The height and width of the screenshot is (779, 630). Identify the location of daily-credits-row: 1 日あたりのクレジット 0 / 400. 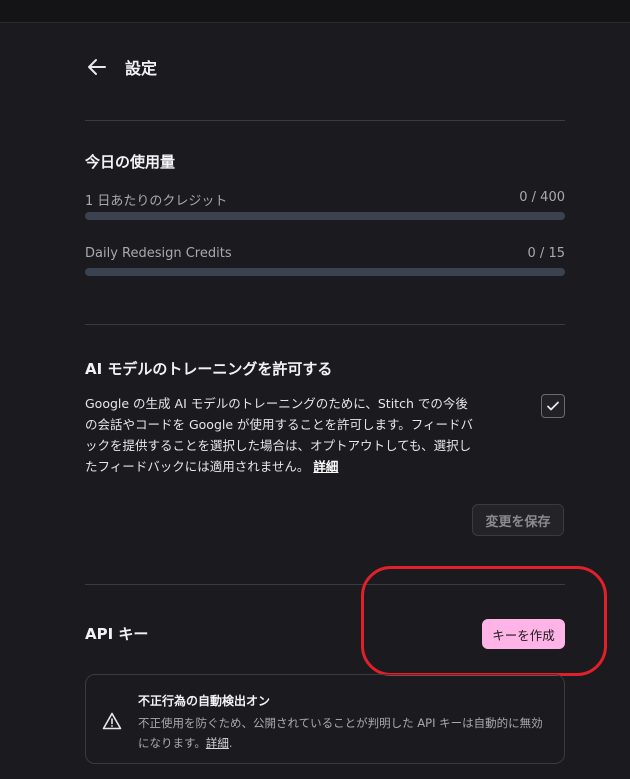
(325, 199).